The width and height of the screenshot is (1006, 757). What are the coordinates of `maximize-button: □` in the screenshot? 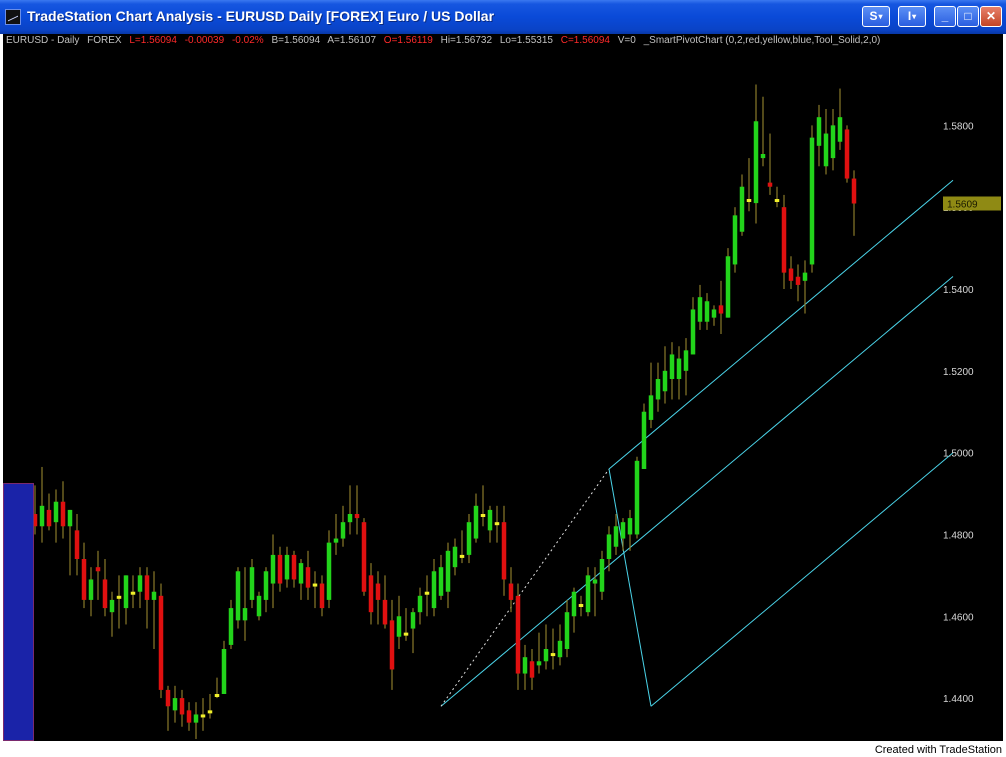 It's located at (968, 16).